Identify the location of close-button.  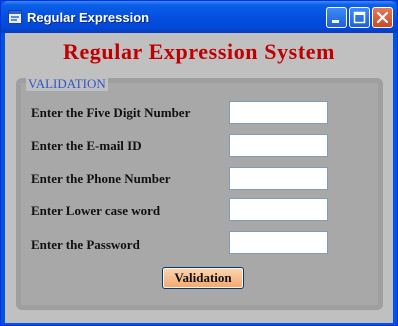
(382, 17).